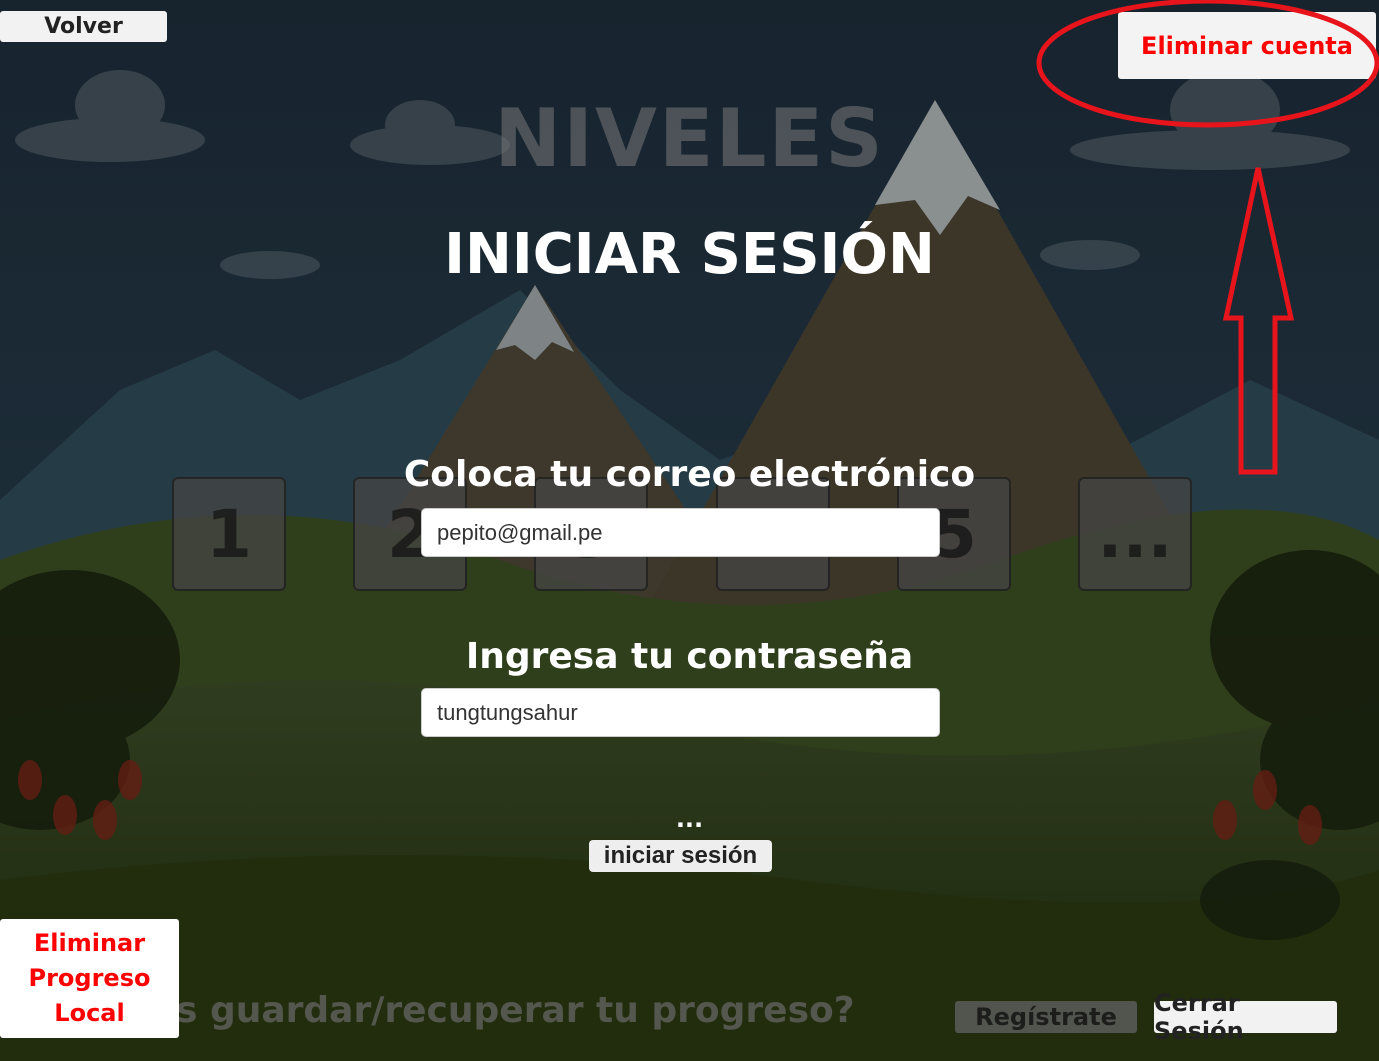 The image size is (1379, 1061). Describe the element at coordinates (689, 474) in the screenshot. I see `email-label: Coloca tu correo electrónico` at that location.